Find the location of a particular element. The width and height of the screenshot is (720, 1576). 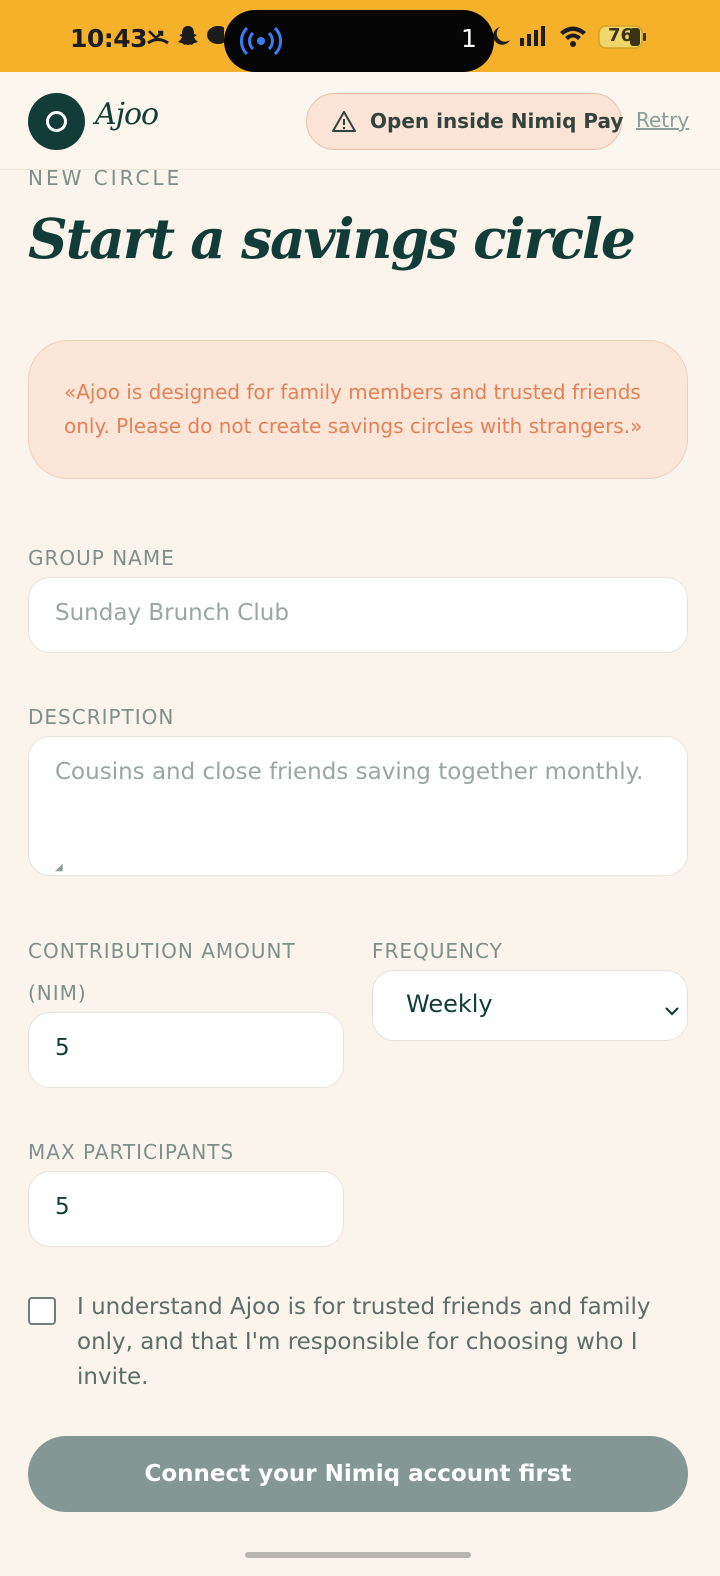

frequency-label: FREQUENCY is located at coordinates (437, 951).